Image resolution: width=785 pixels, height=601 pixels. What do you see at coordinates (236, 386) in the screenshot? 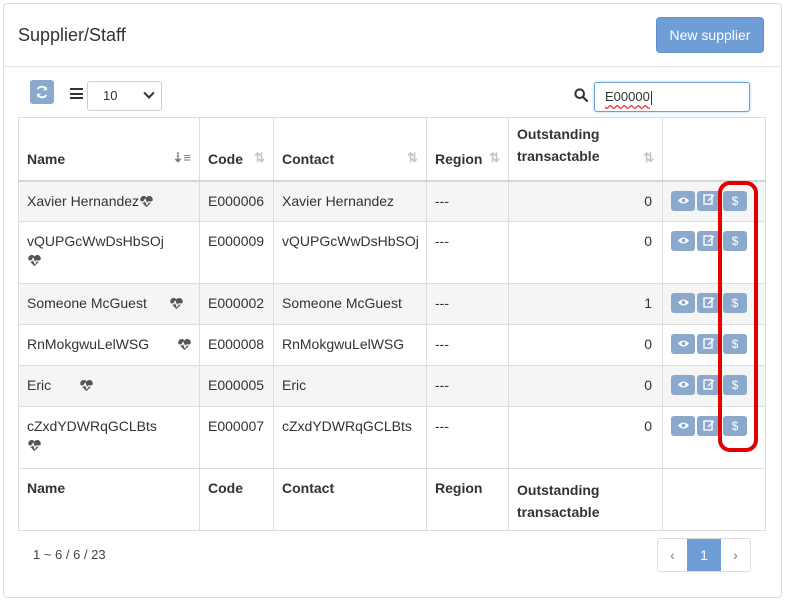
I see `code-cell: E000005` at bounding box center [236, 386].